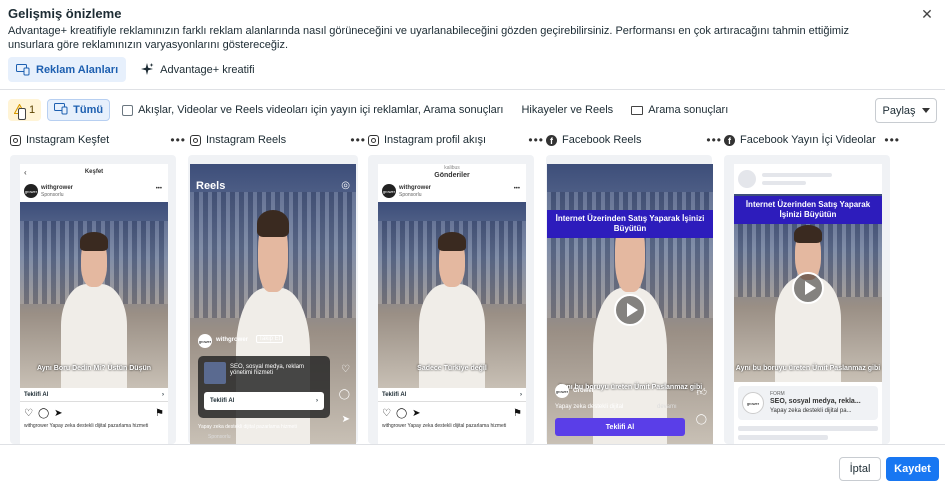 Image resolution: width=945 pixels, height=488 pixels. Describe the element at coordinates (278, 140) in the screenshot. I see `placement-header: Instagram Reels •••` at that location.